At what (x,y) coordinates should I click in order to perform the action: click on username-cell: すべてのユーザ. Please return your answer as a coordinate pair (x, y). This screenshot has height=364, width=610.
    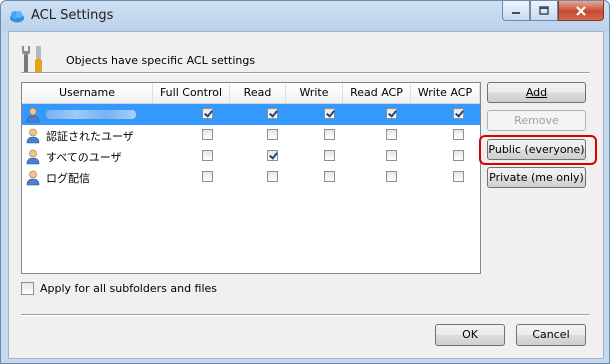
    Looking at the image, I should click on (72, 156).